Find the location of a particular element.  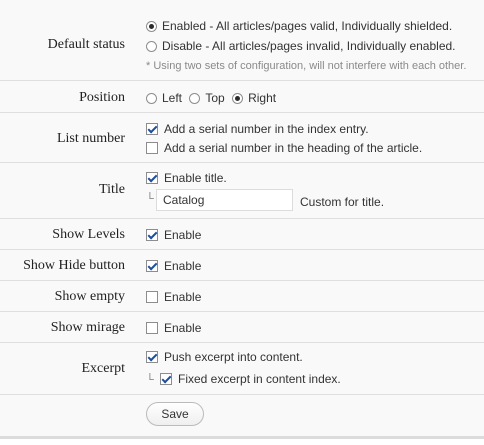

excerpt-label: Excerpt is located at coordinates (103, 368).